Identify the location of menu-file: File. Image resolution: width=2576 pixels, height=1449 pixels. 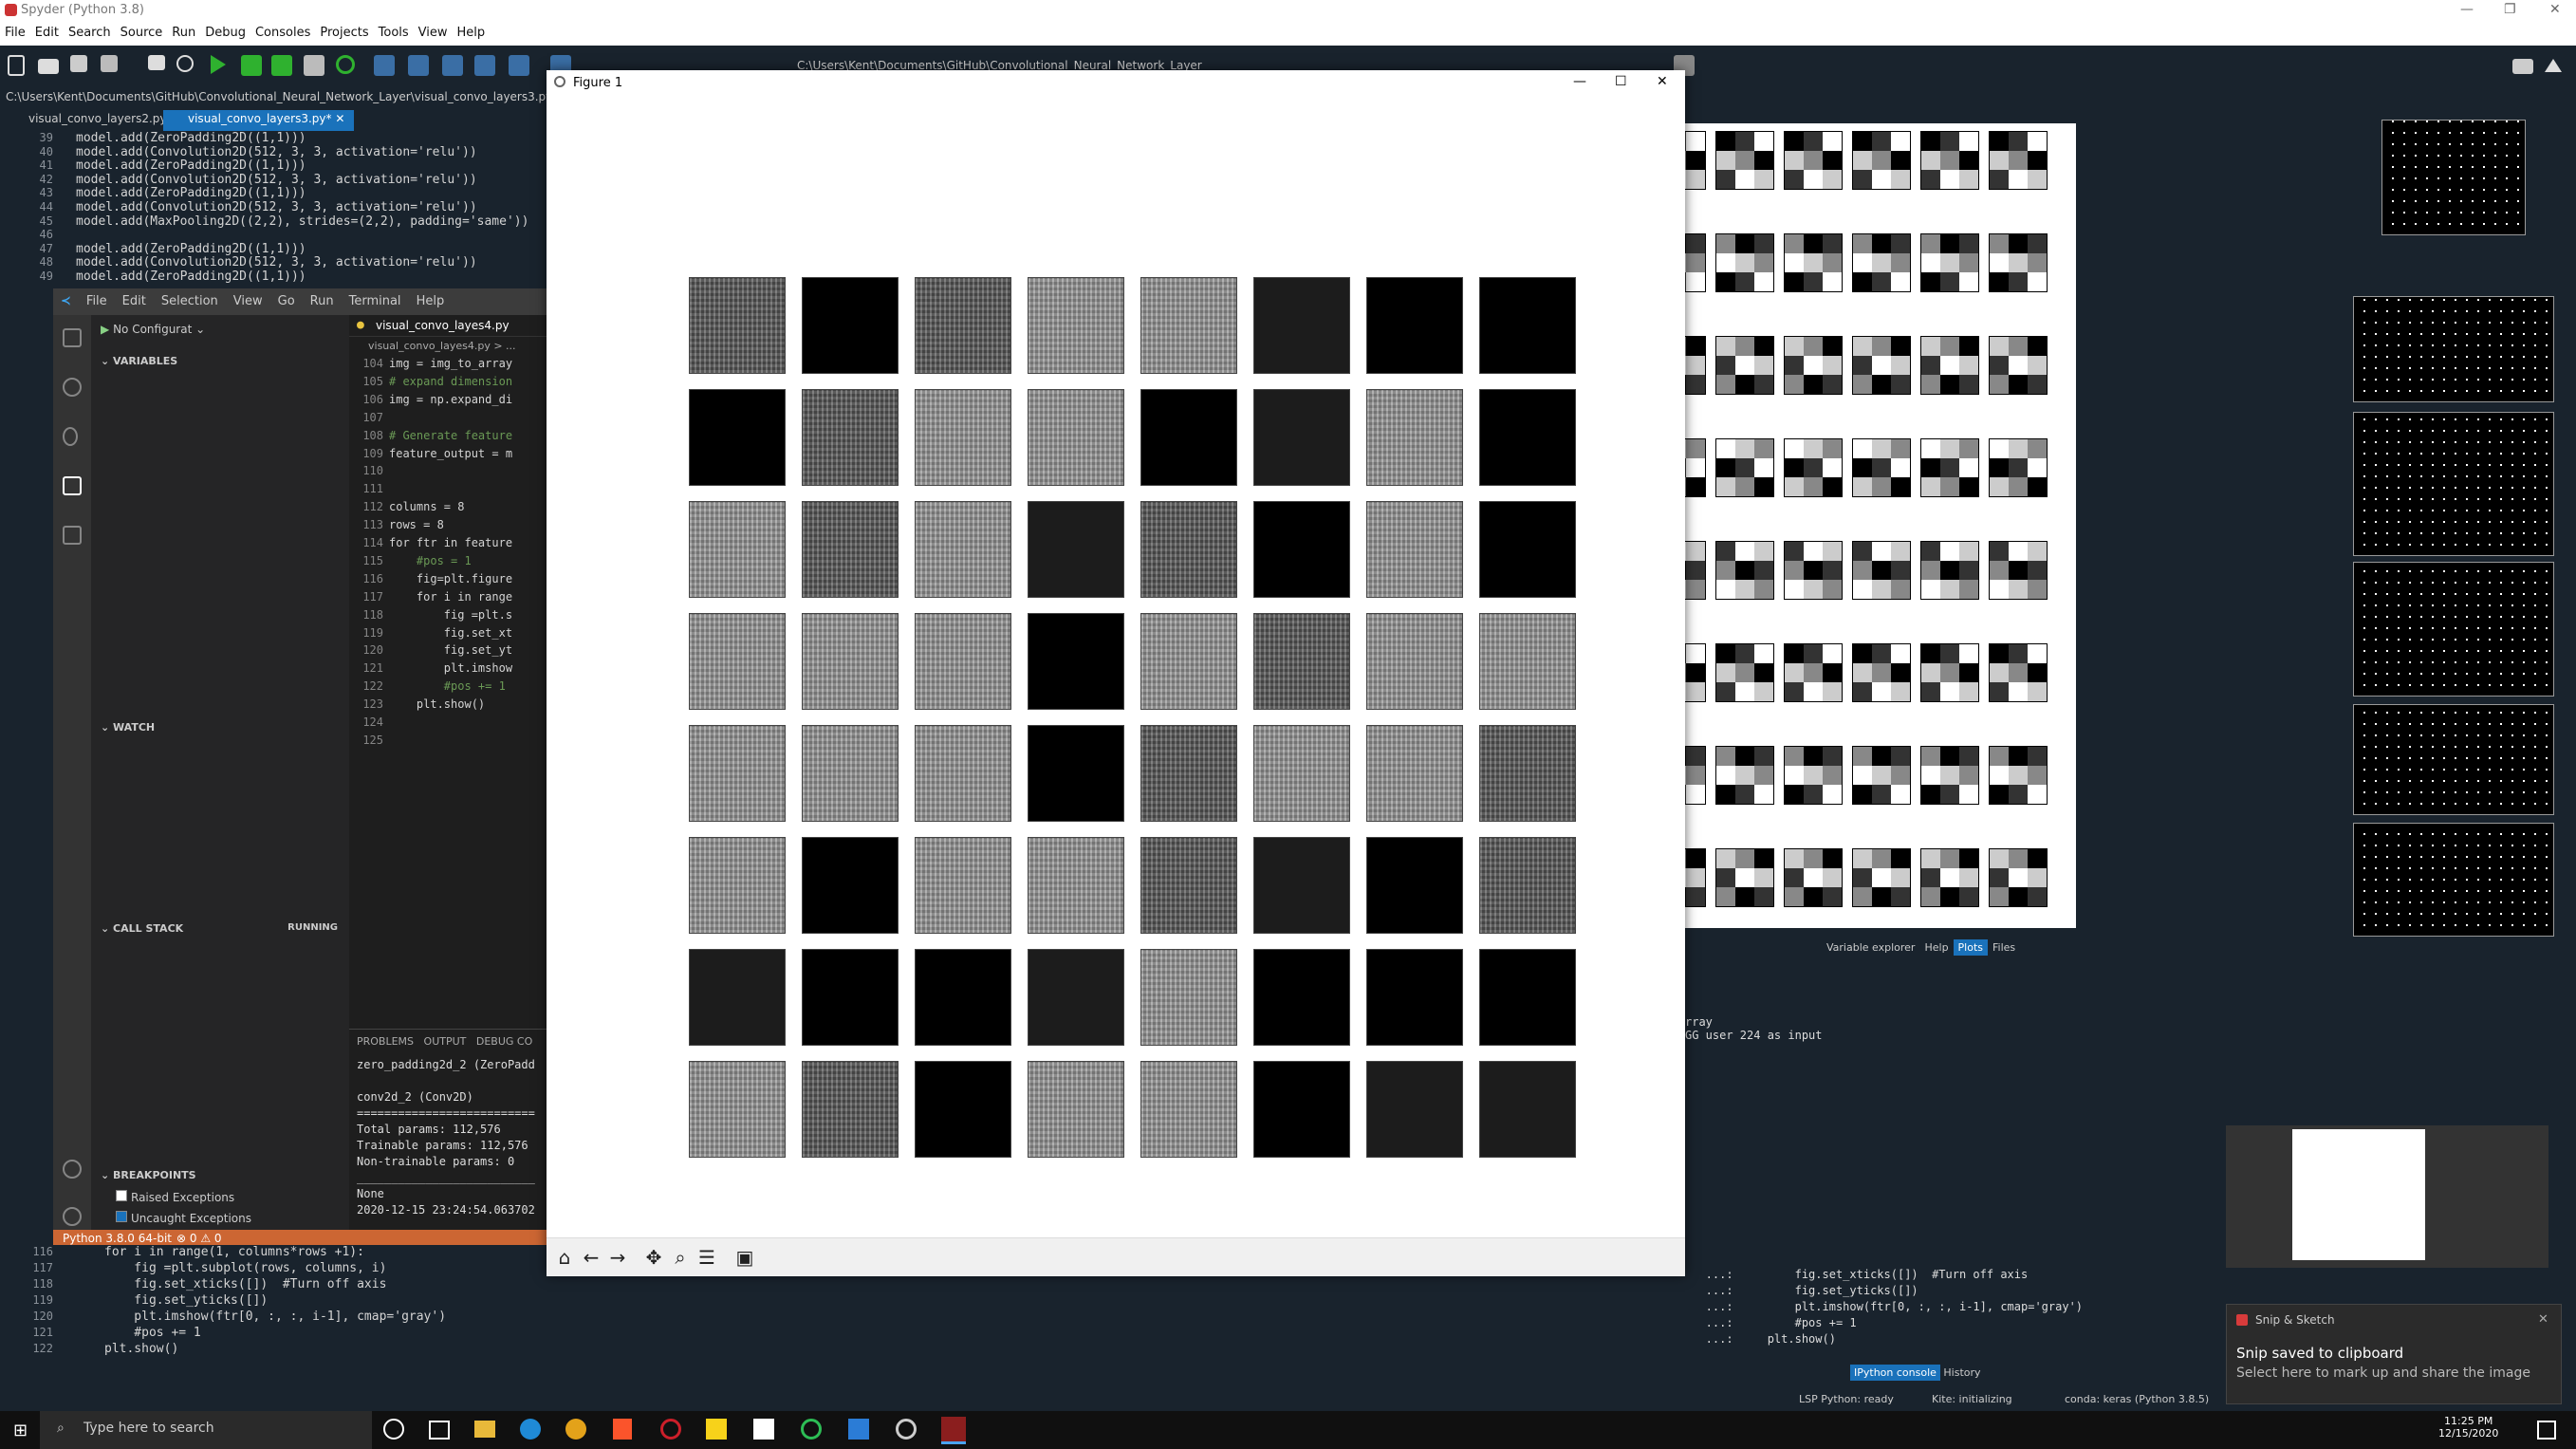
(15, 30).